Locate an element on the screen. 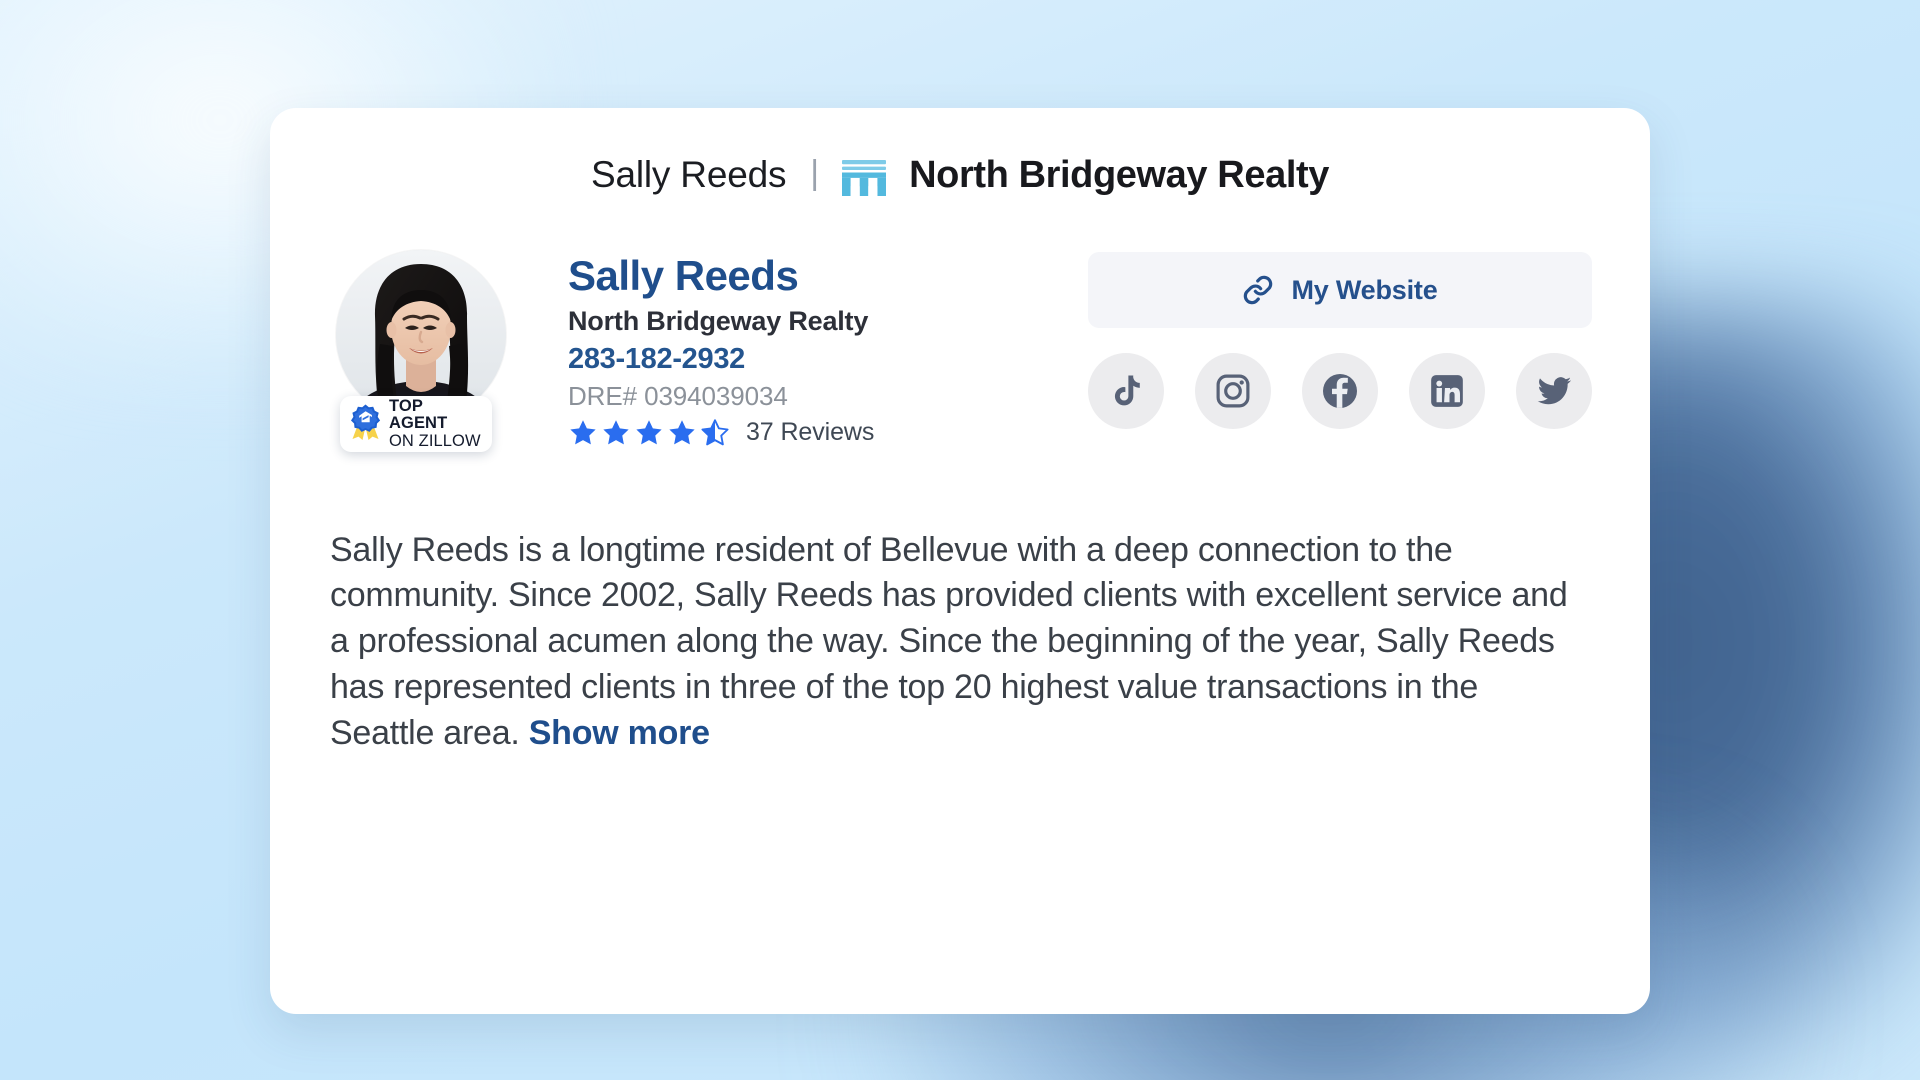 The width and height of the screenshot is (1920, 1080). facebook-icon is located at coordinates (1340, 391).